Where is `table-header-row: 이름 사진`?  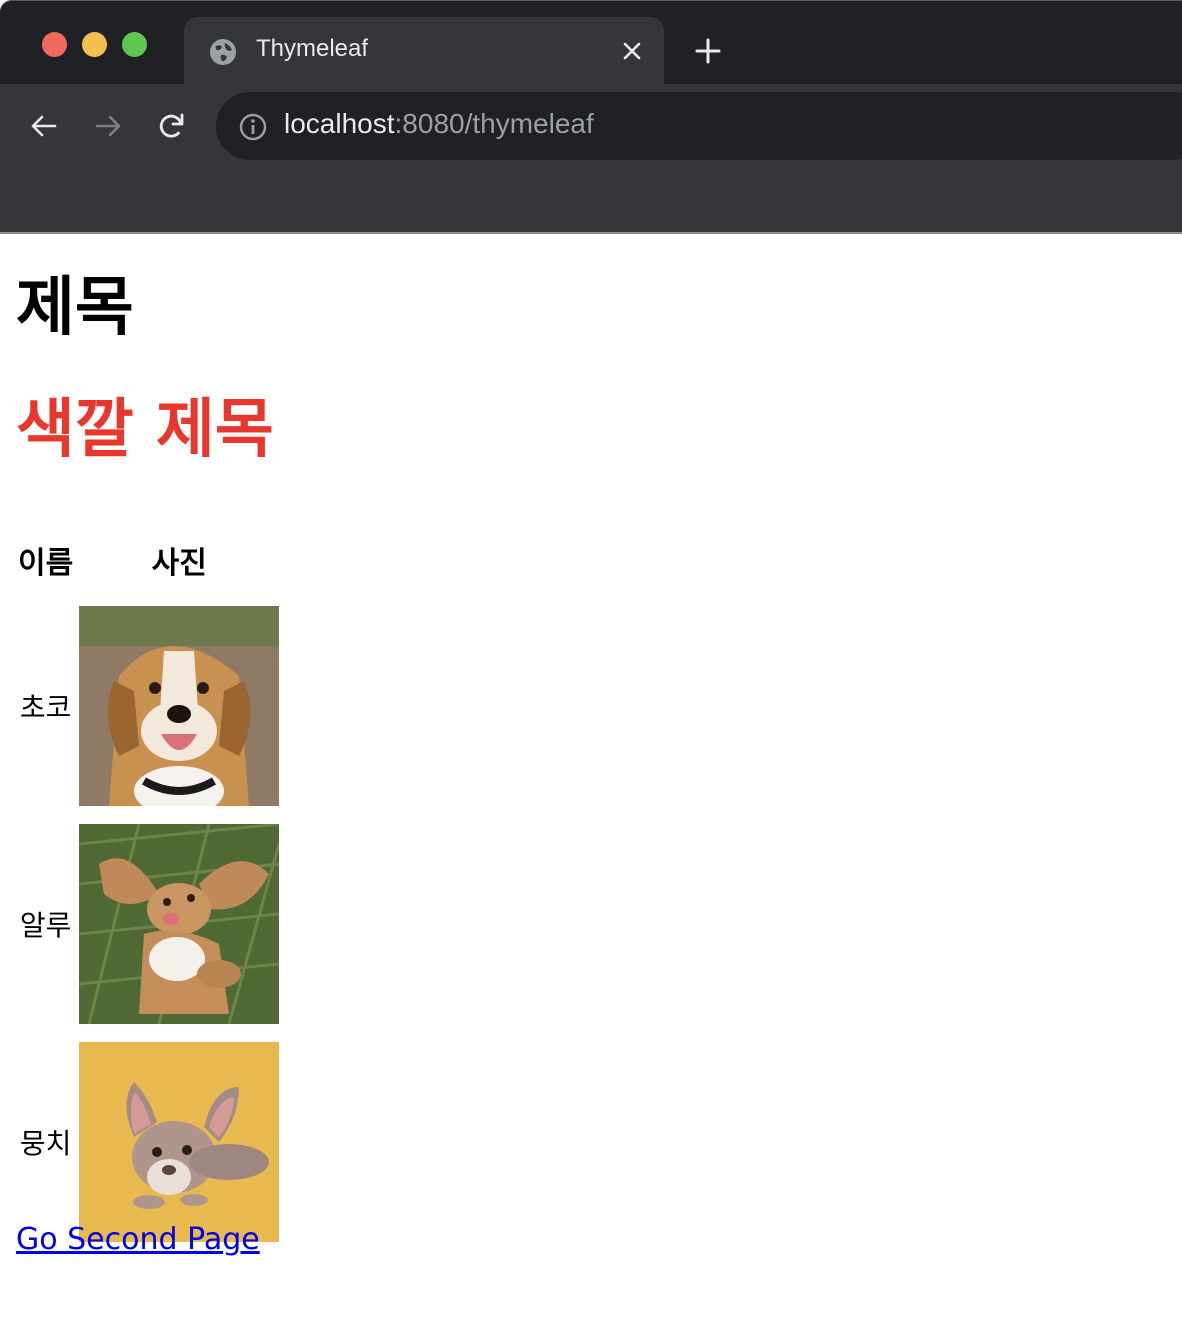
table-header-row: 이름 사진 is located at coordinates (147, 560).